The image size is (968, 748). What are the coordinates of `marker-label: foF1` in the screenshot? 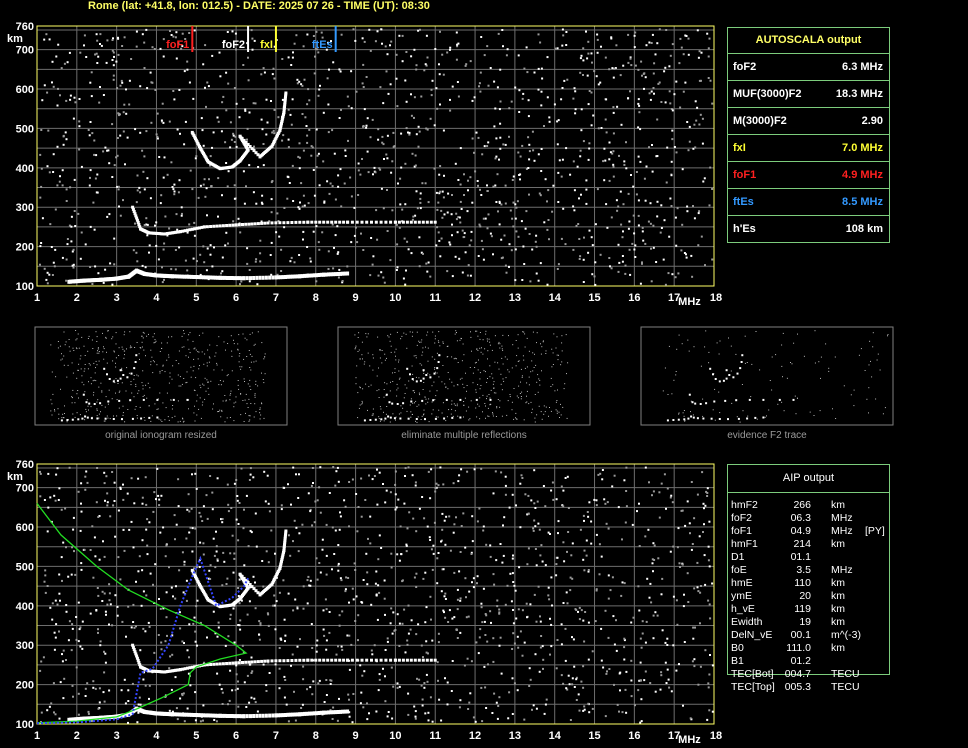 It's located at (177, 45).